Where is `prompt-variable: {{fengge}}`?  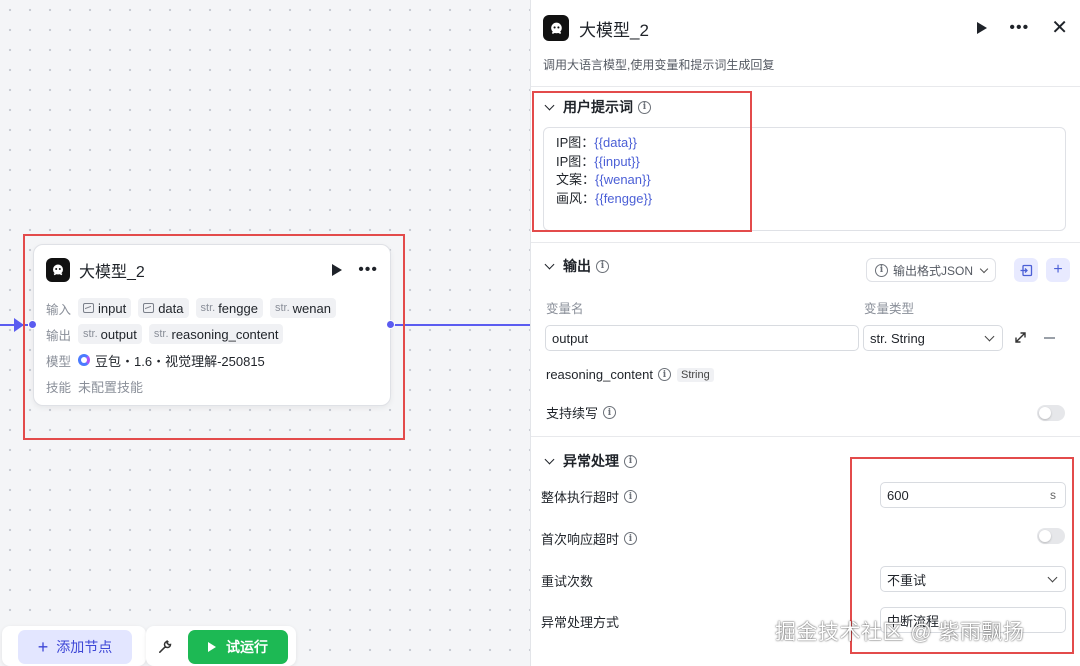 prompt-variable: {{fengge}} is located at coordinates (624, 198).